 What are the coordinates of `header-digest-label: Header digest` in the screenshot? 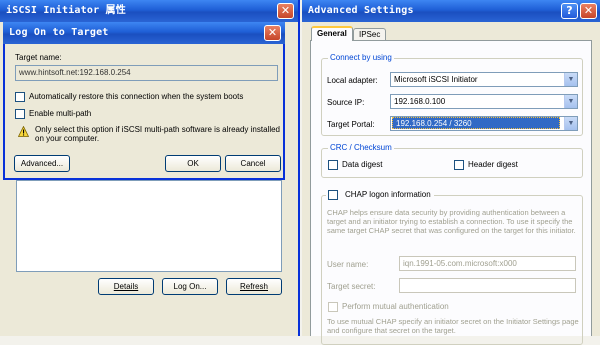 It's located at (493, 164).